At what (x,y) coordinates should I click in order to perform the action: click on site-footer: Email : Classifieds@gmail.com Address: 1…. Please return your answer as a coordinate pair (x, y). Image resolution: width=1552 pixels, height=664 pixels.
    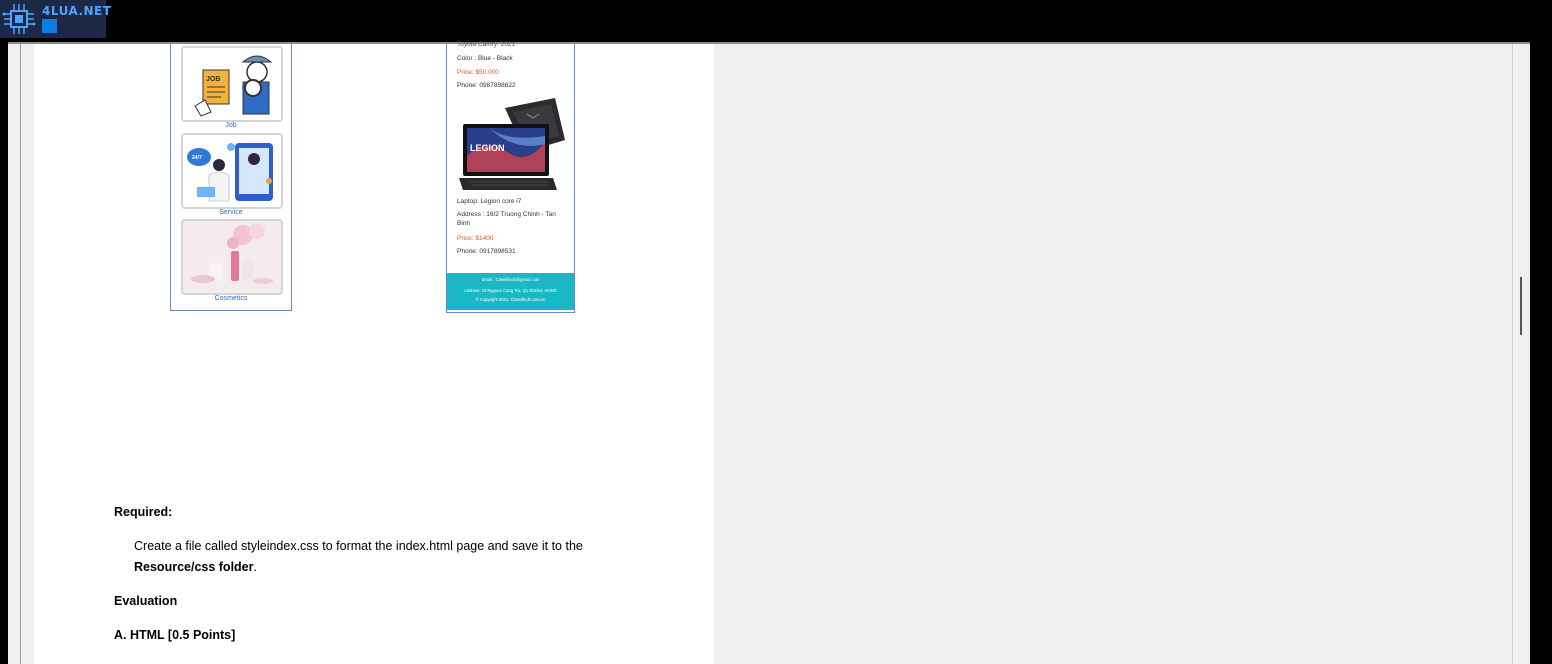
    Looking at the image, I should click on (510, 291).